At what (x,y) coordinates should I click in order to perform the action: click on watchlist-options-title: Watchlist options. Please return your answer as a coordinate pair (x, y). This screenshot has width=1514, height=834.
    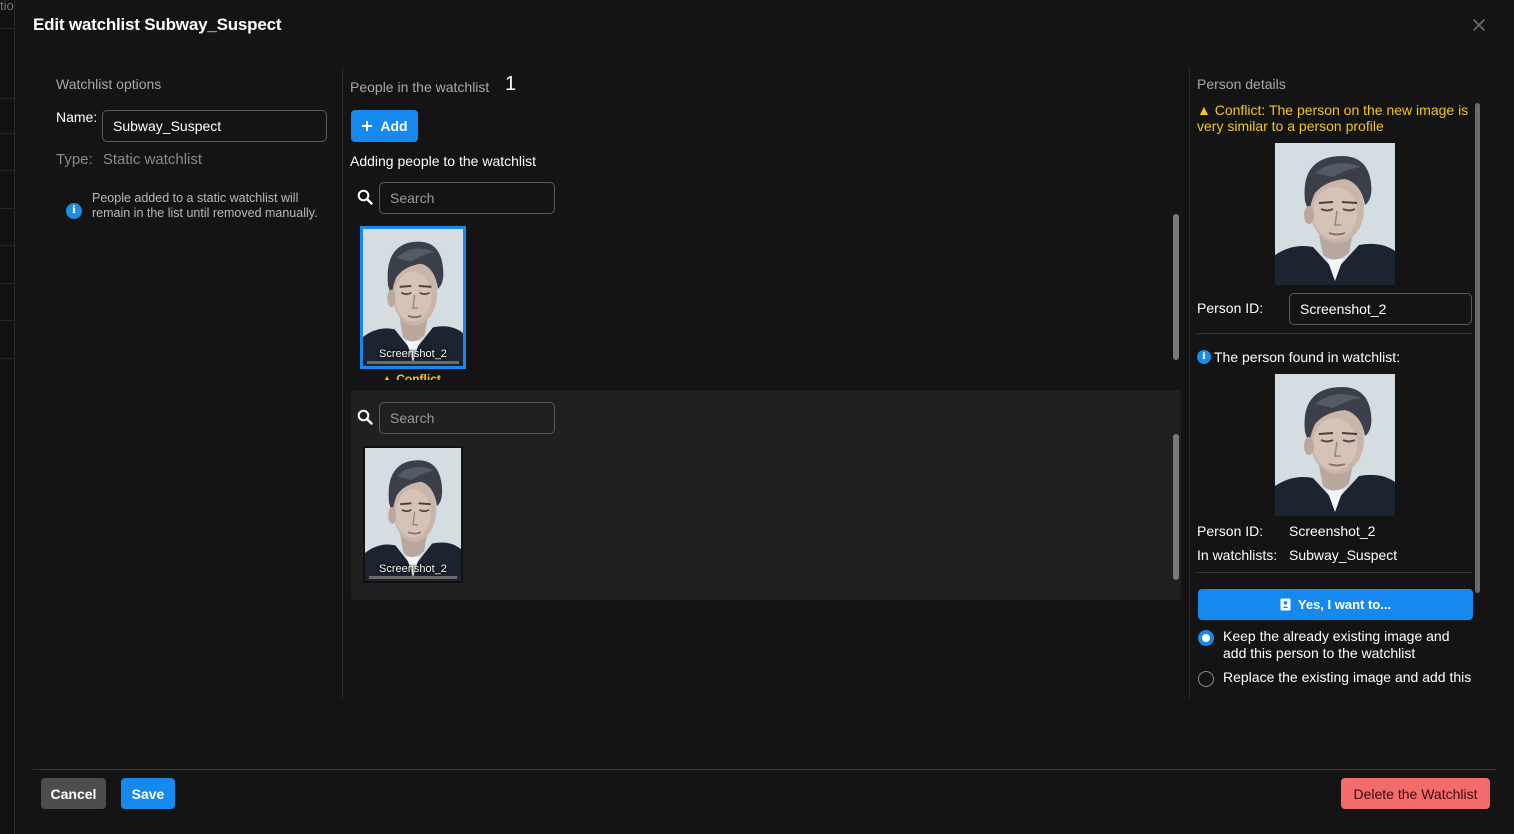
    Looking at the image, I should click on (109, 84).